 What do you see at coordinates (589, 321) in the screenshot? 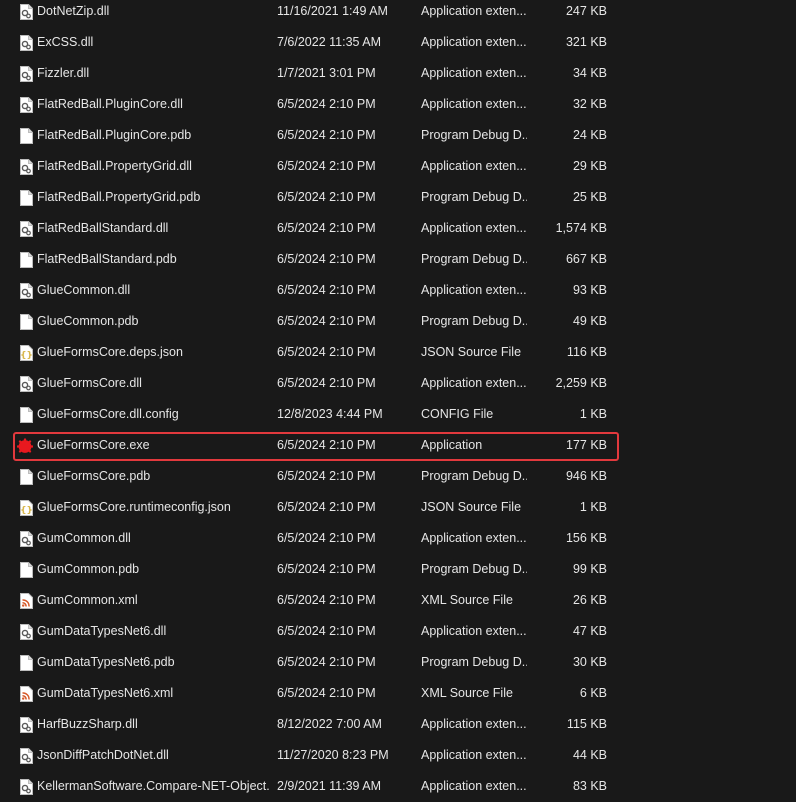
I see `file-size: 49 KB` at bounding box center [589, 321].